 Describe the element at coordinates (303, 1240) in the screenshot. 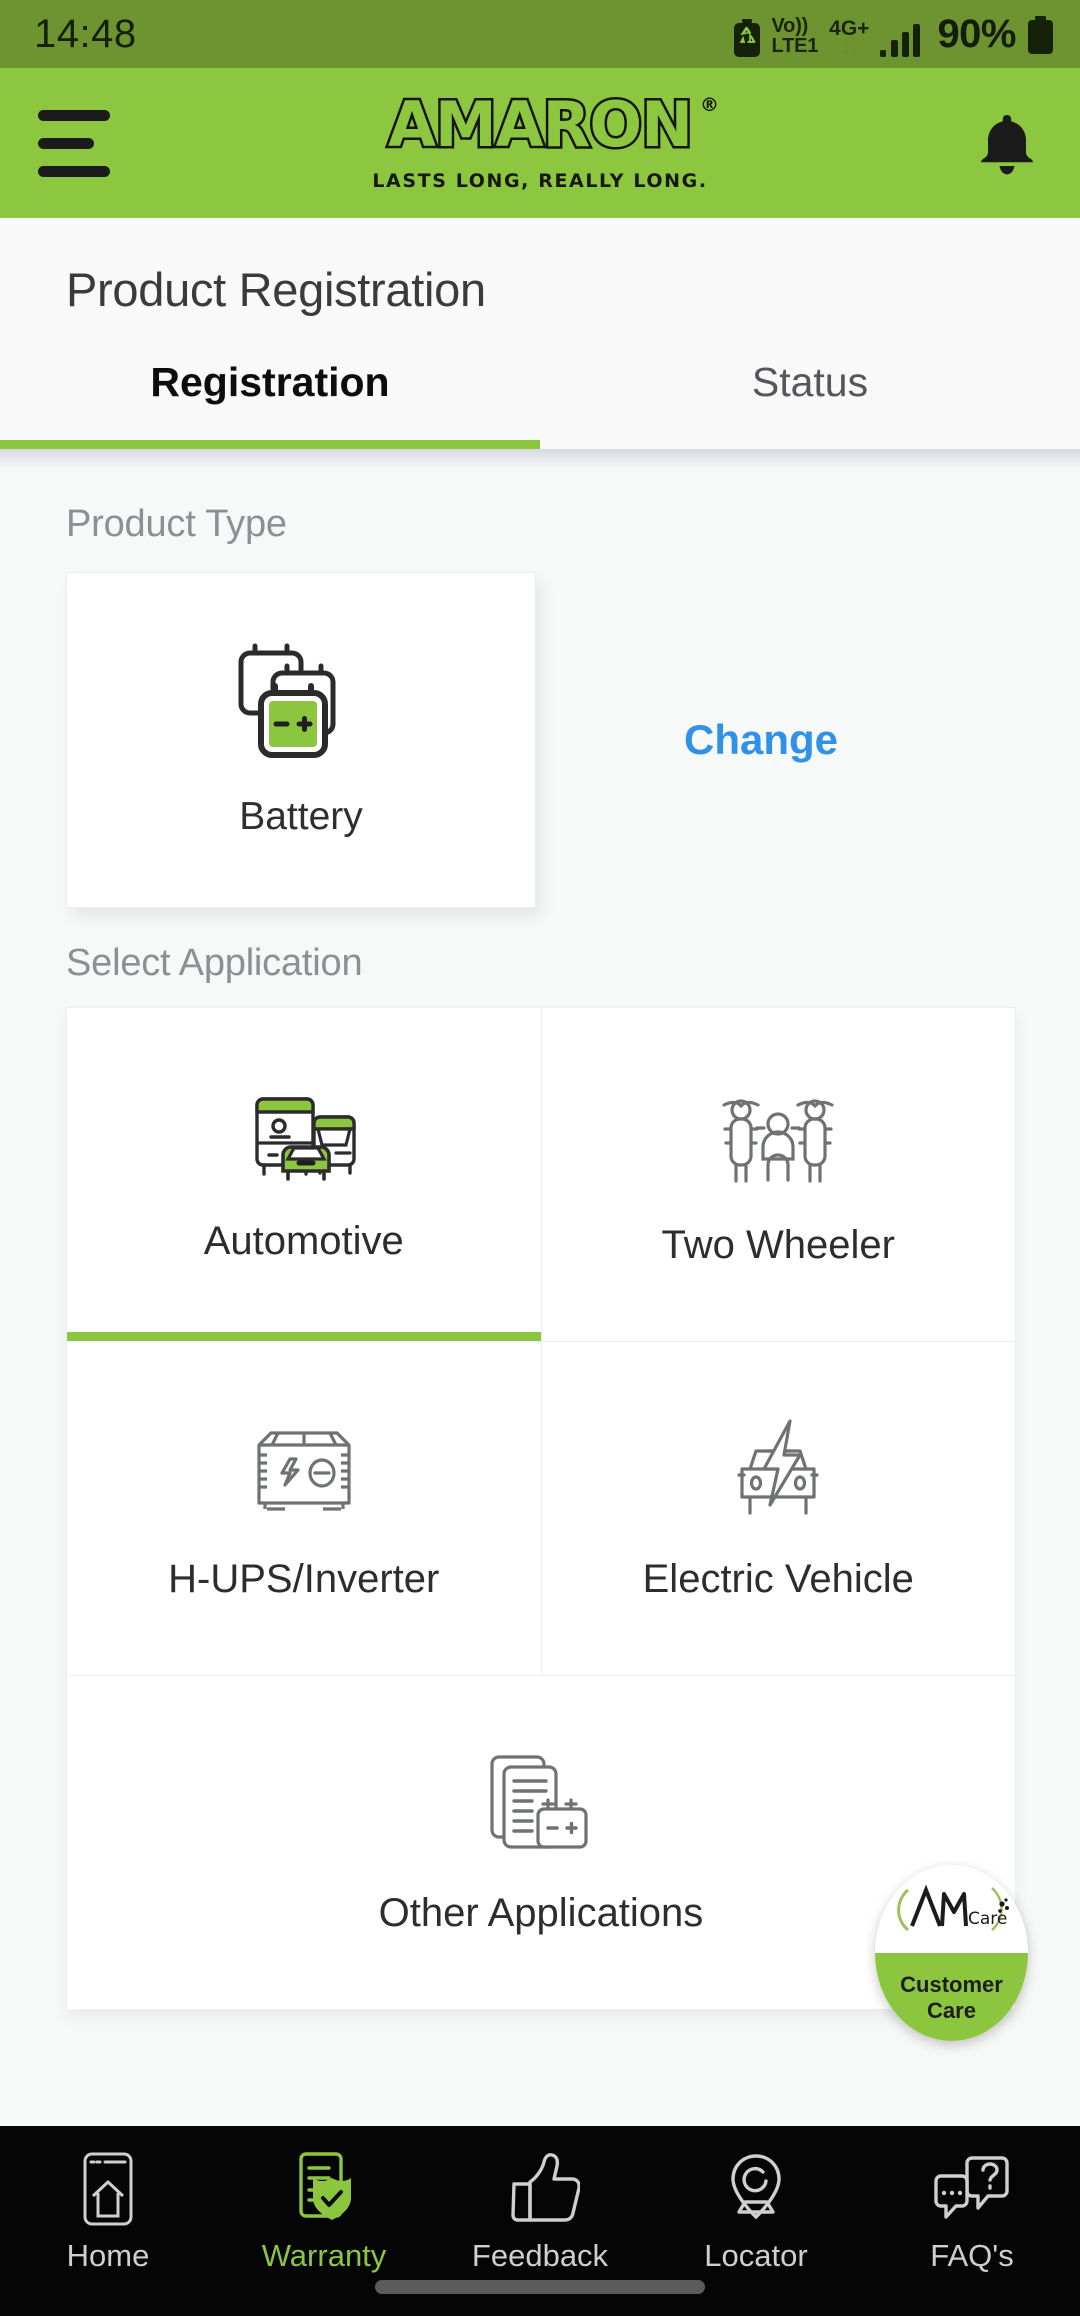

I see `application-label: Automotive` at that location.